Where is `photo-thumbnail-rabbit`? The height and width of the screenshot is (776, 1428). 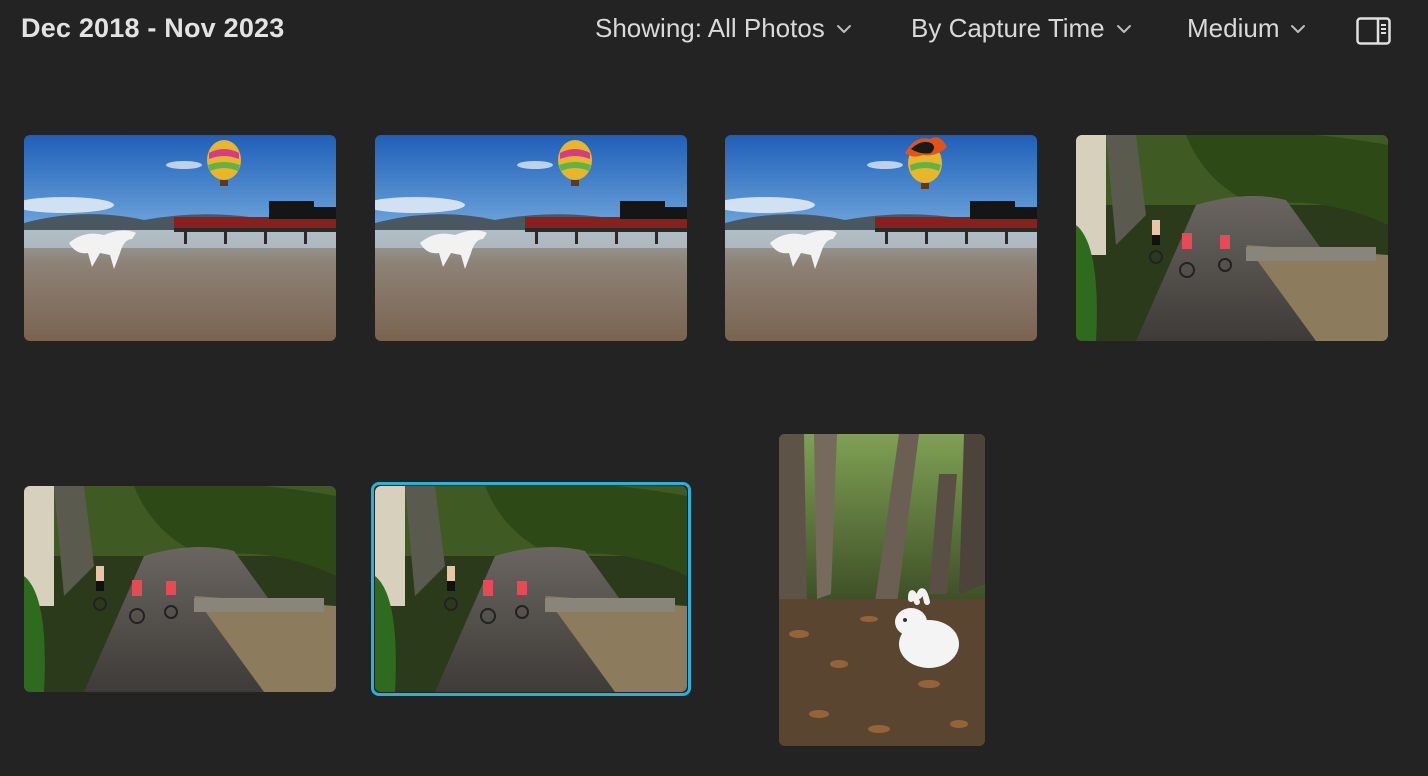 photo-thumbnail-rabbit is located at coordinates (882, 590).